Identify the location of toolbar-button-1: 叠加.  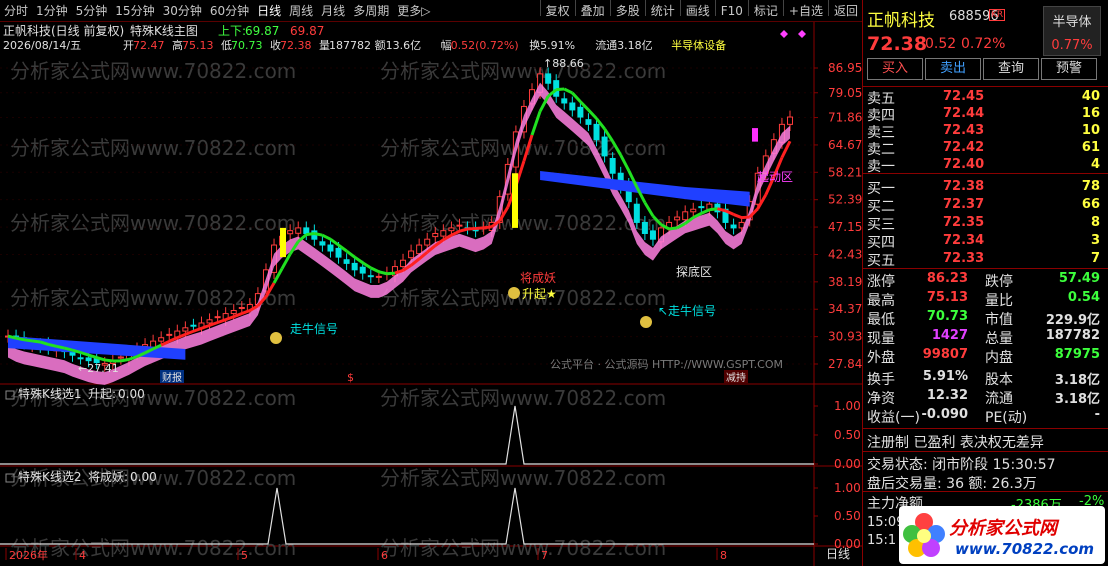
(593, 11).